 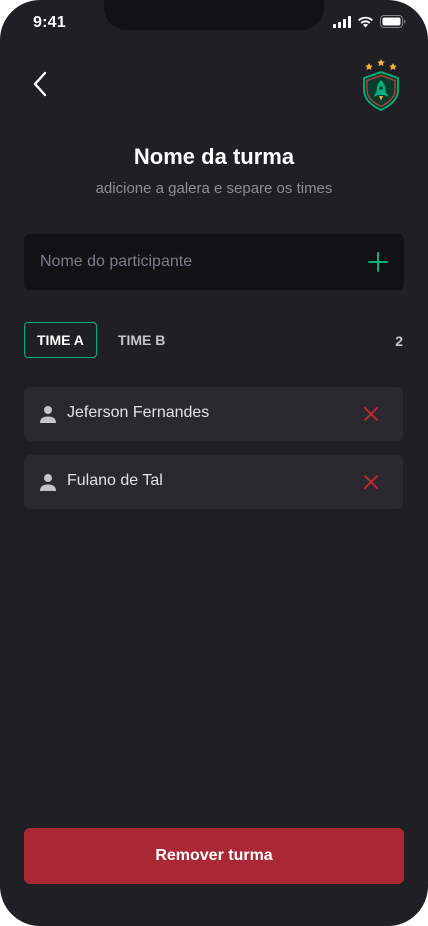 I want to click on player-name: Jeferson Fernandes, so click(x=138, y=412).